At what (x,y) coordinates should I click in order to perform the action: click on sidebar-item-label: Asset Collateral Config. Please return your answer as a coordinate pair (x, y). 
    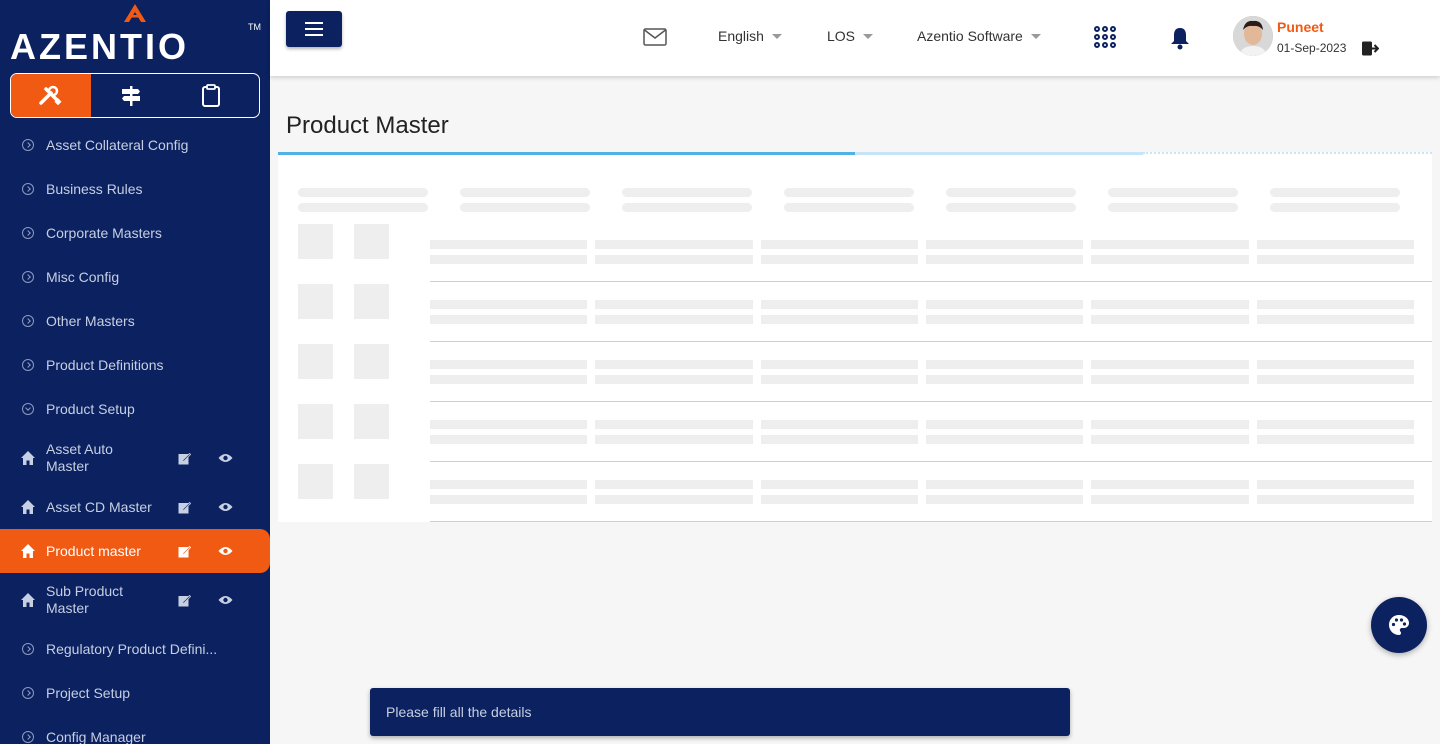
    Looking at the image, I should click on (117, 144).